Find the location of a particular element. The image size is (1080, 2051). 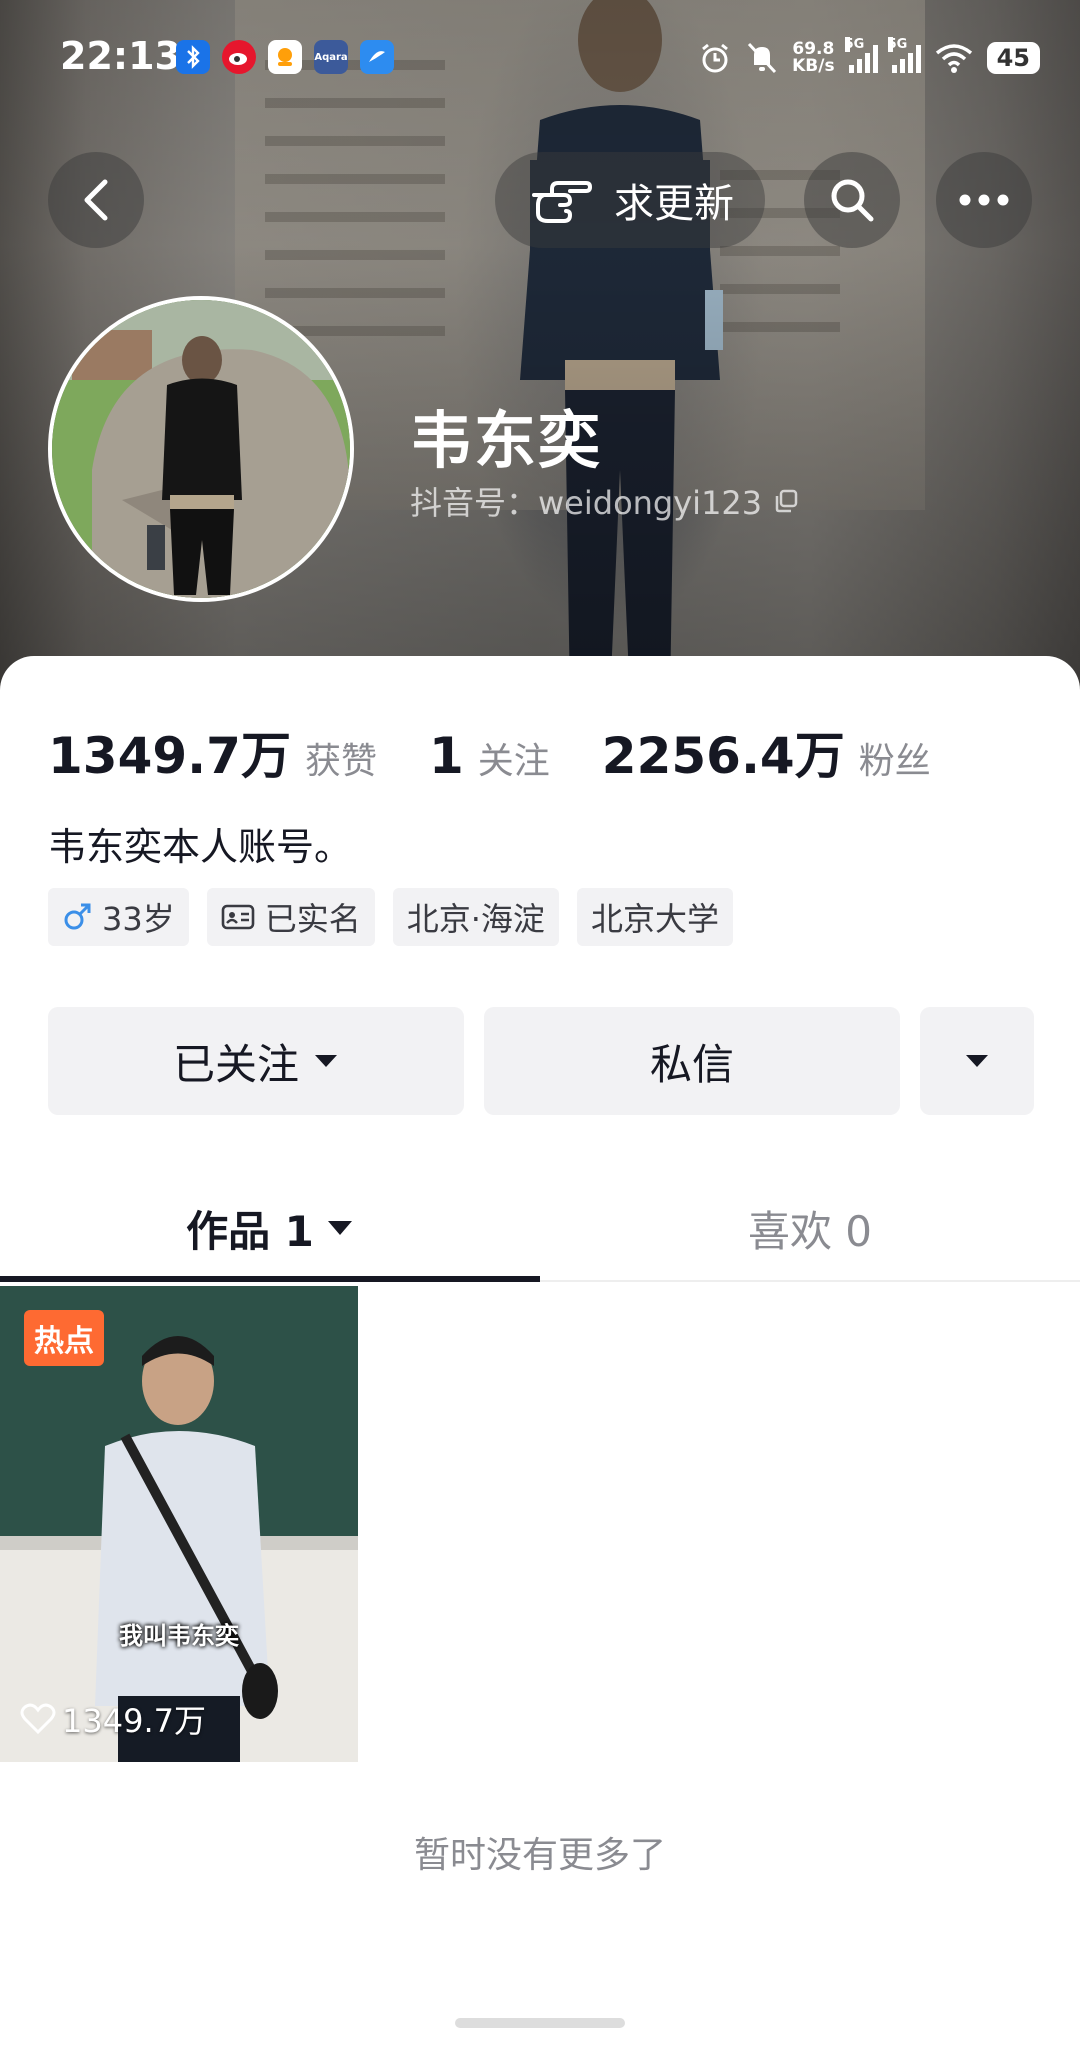

chevron-left-icon is located at coordinates (96, 200).